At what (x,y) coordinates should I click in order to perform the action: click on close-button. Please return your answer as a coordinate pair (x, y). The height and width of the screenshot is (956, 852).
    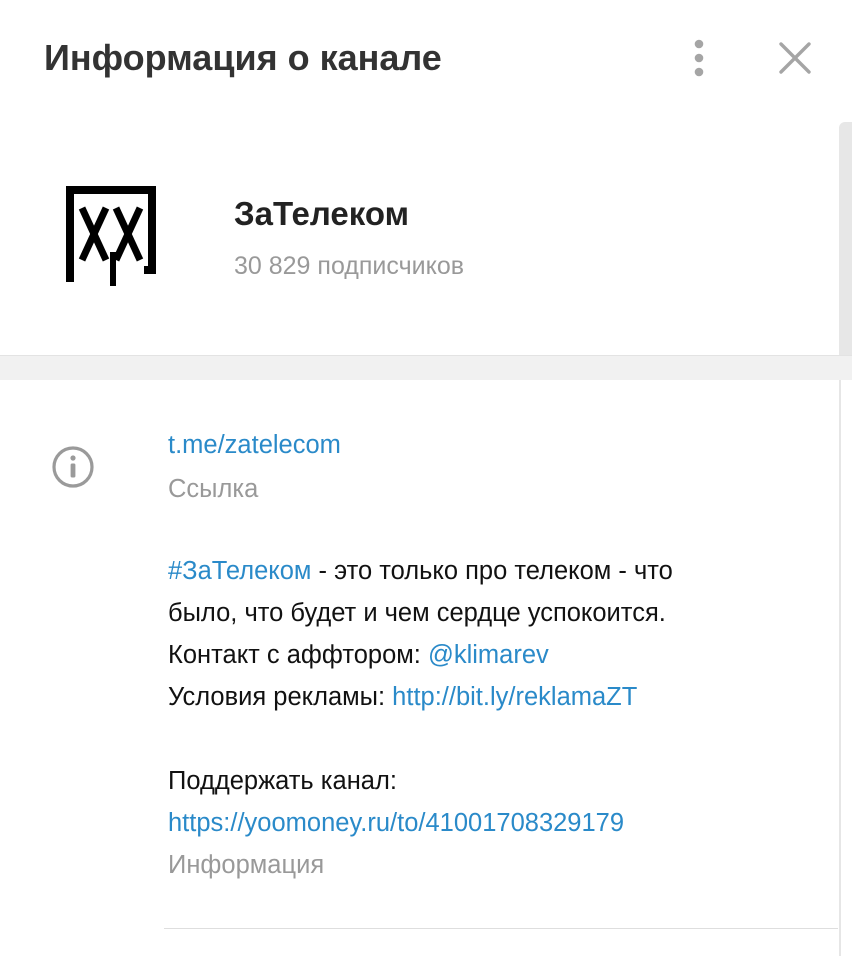
    Looking at the image, I should click on (795, 58).